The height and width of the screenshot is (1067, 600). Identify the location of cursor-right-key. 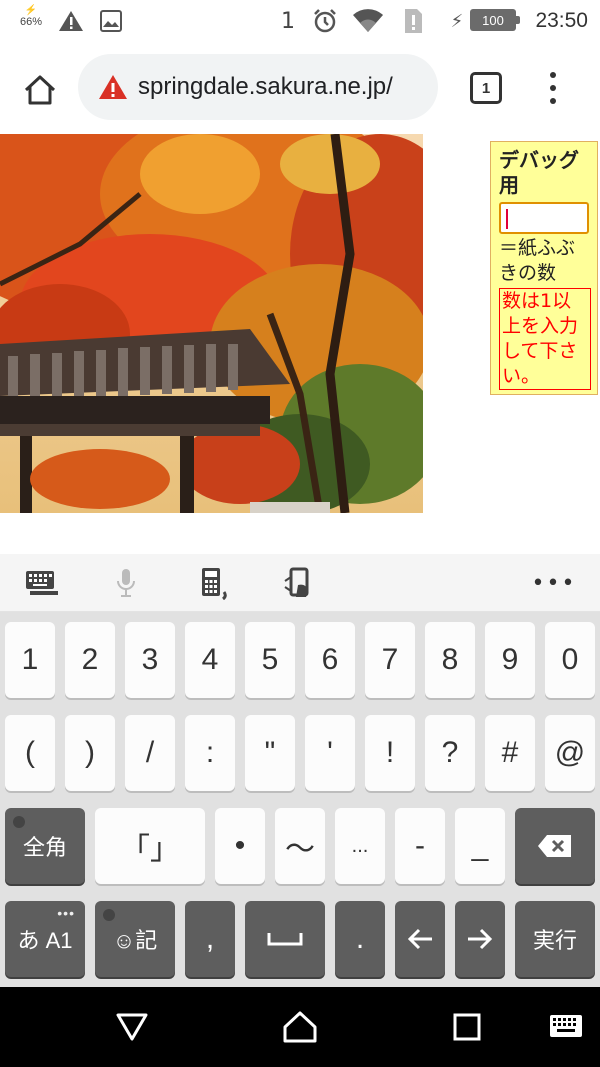
(480, 939).